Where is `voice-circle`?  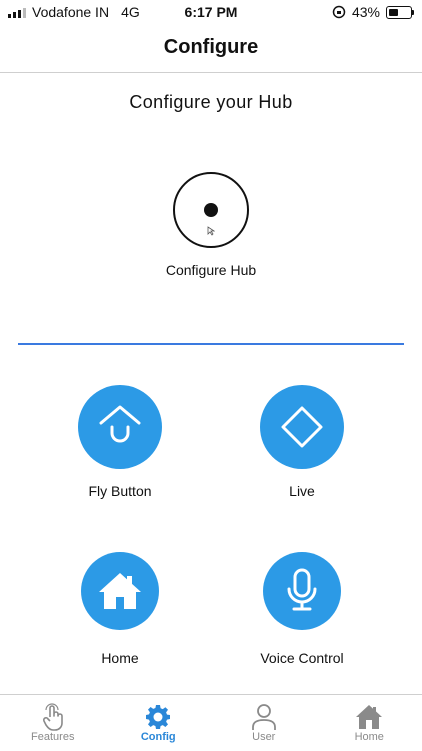
voice-circle is located at coordinates (302, 591).